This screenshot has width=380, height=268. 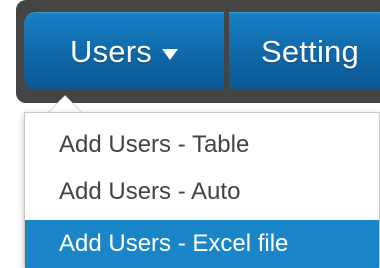 What do you see at coordinates (174, 243) in the screenshot?
I see `menu-item-label: Add Users - Excel file` at bounding box center [174, 243].